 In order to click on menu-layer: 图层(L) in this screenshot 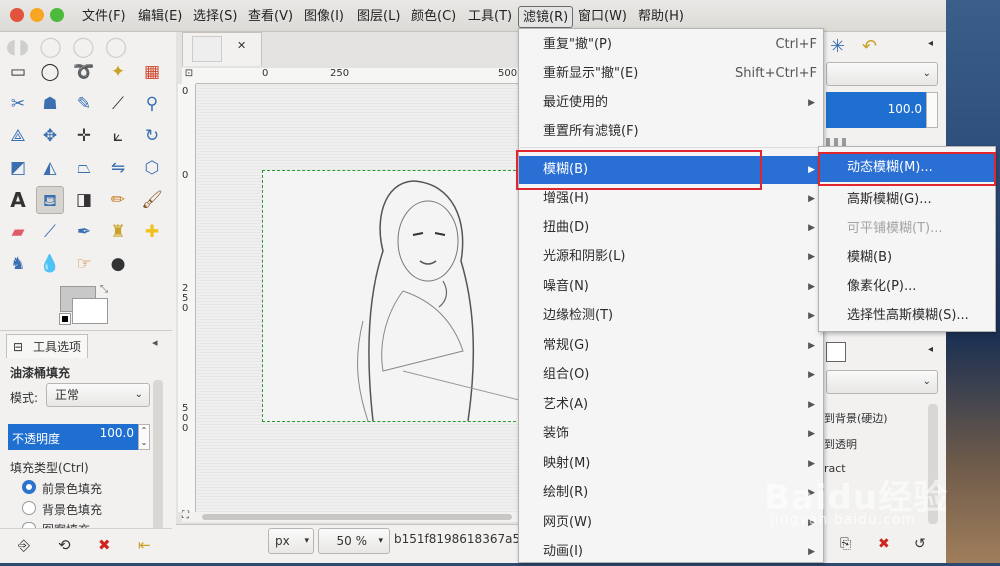, I will do `click(378, 17)`.